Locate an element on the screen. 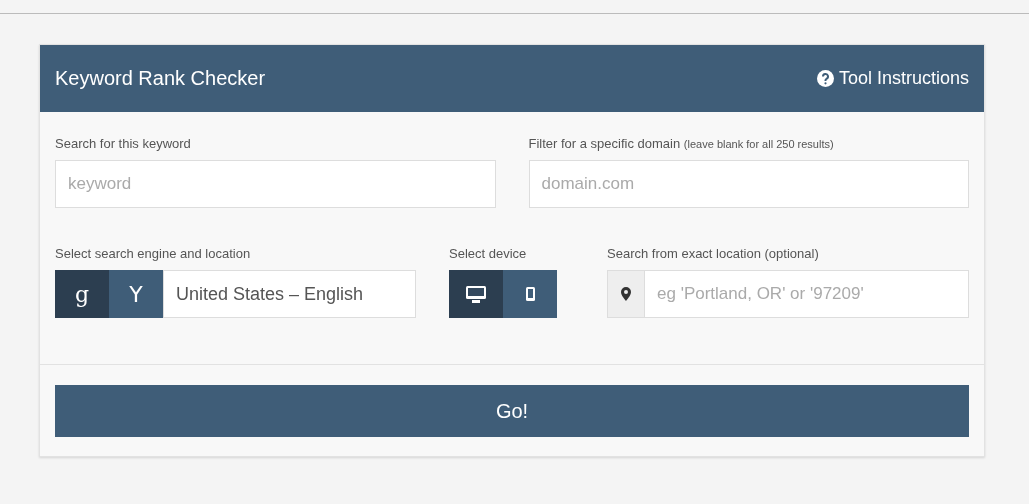 The image size is (1029, 504). domain-input: domain.com is located at coordinates (748, 184).